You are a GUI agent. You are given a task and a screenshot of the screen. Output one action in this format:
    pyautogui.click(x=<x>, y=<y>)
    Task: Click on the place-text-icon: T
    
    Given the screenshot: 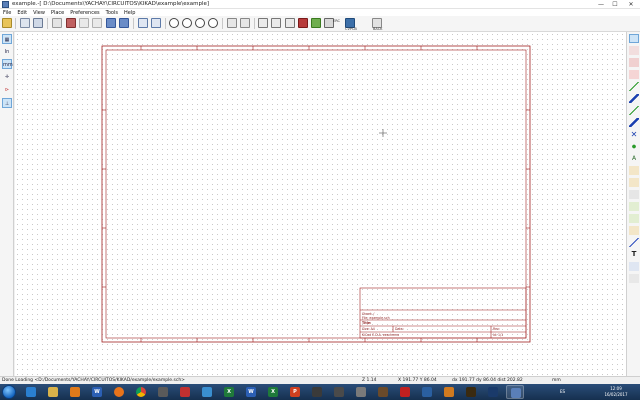 What is the action you would take?
    pyautogui.click(x=634, y=254)
    